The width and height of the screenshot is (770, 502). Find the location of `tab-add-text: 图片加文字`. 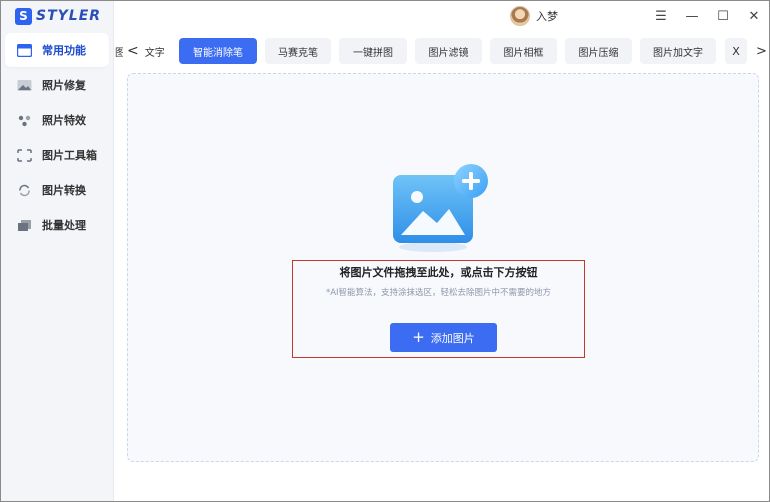

tab-add-text: 图片加文字 is located at coordinates (678, 51).